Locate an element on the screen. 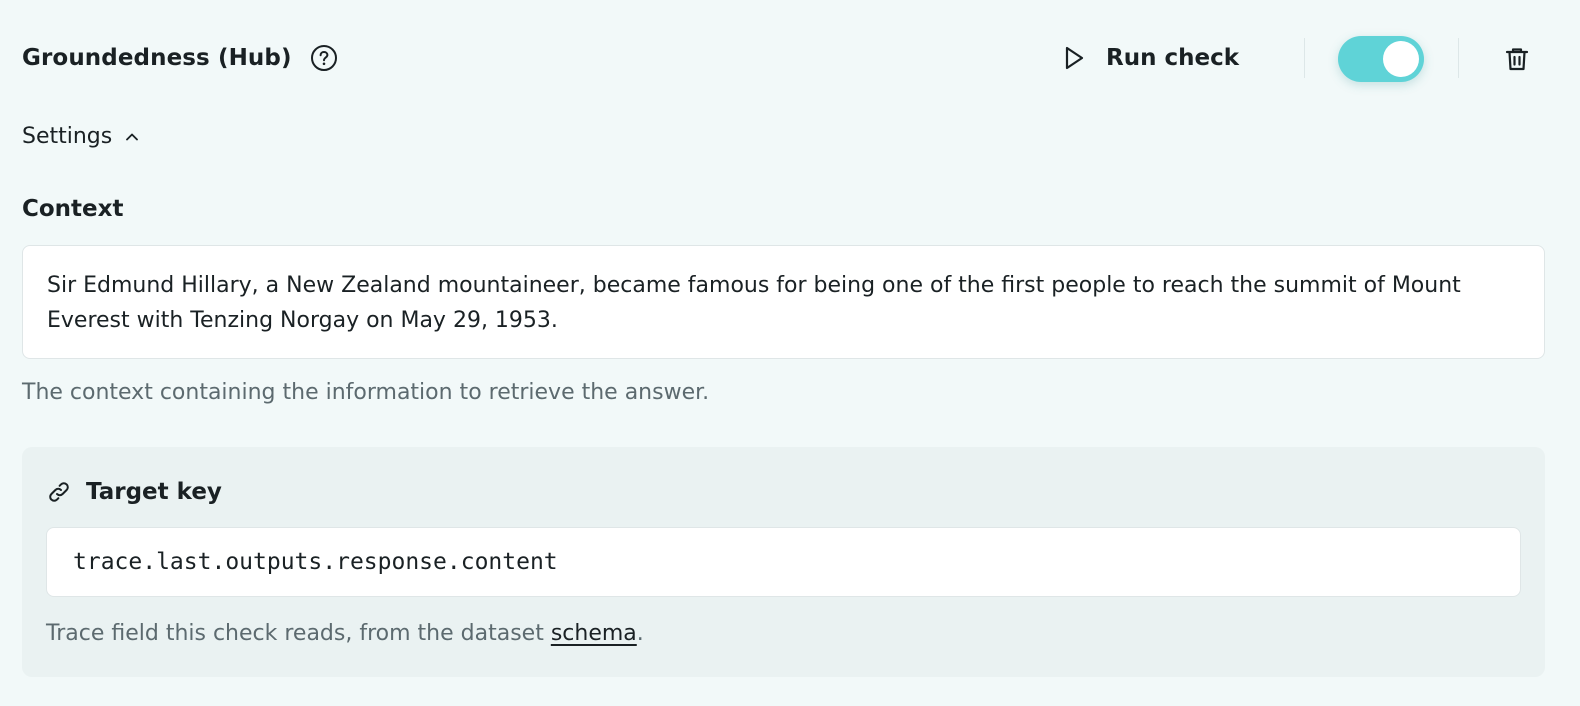  help-circle-icon is located at coordinates (324, 58).